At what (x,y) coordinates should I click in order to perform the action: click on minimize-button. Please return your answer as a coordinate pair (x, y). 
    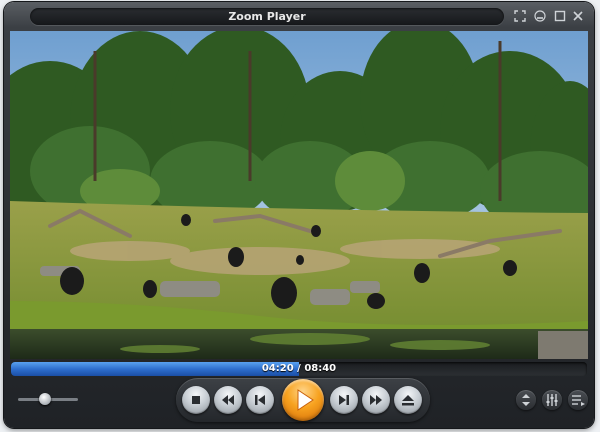
    Looking at the image, I should click on (540, 16).